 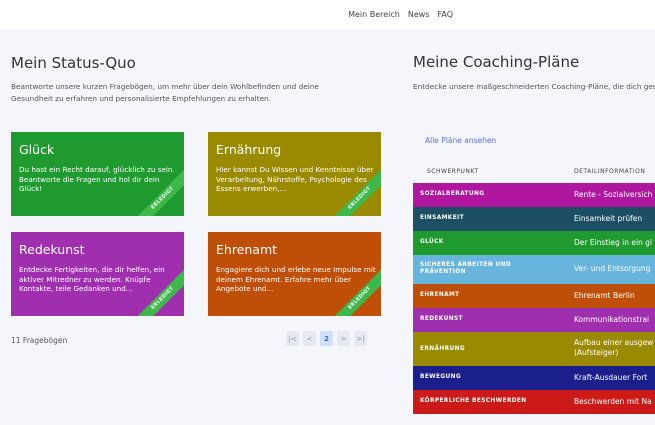 I want to click on nav-news: News, so click(x=419, y=14).